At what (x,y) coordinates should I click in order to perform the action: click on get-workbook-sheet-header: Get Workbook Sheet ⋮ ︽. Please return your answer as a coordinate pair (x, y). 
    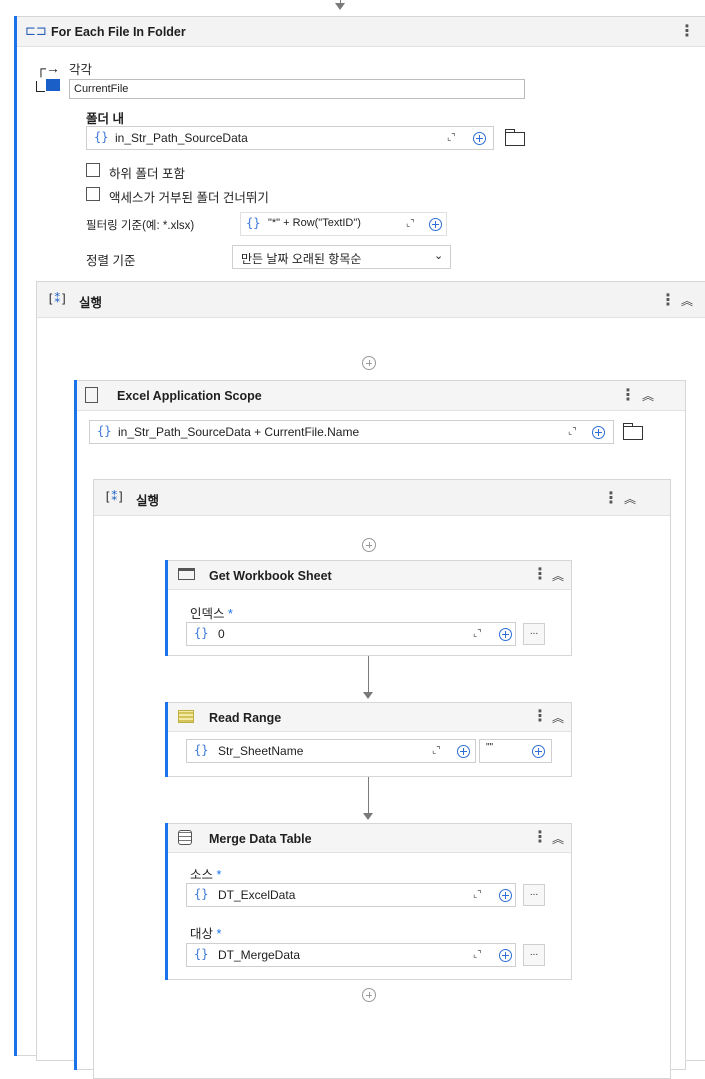
    Looking at the image, I should click on (368, 575).